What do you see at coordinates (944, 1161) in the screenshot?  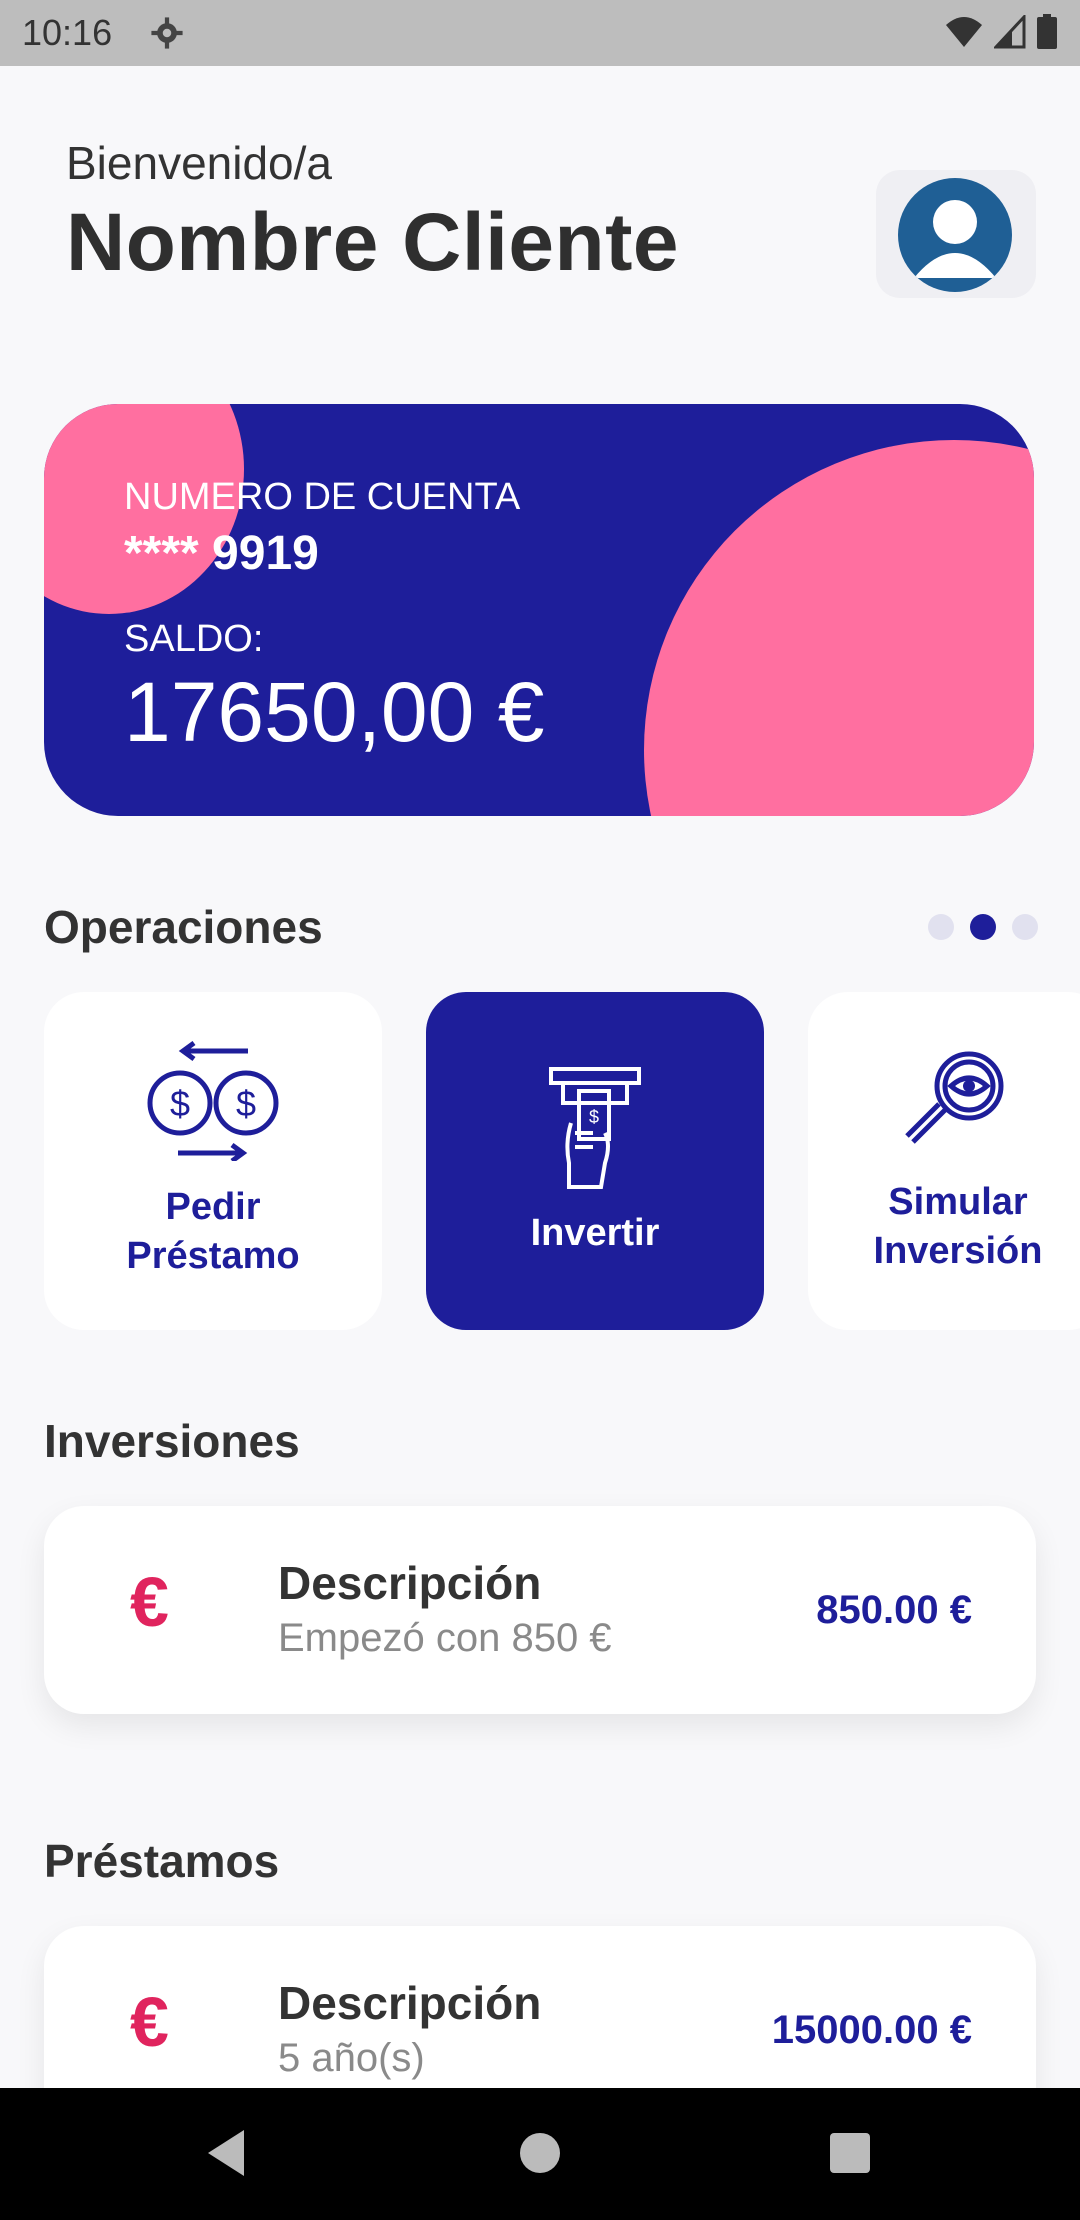 I see `operation-simulate-investment: Simular Inversión` at bounding box center [944, 1161].